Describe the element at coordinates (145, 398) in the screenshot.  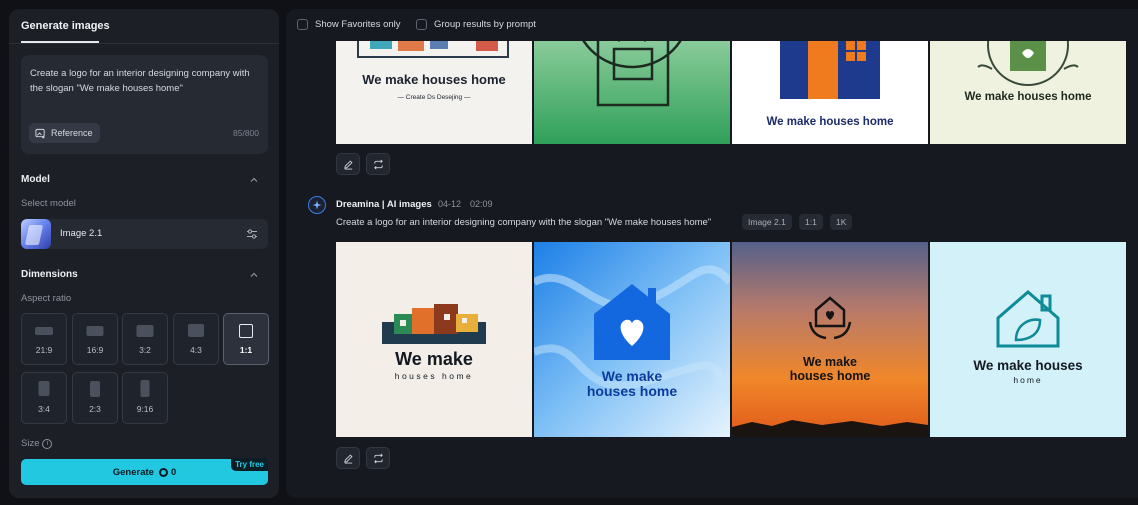
I see `ratio-option-9-16: 9:16` at that location.